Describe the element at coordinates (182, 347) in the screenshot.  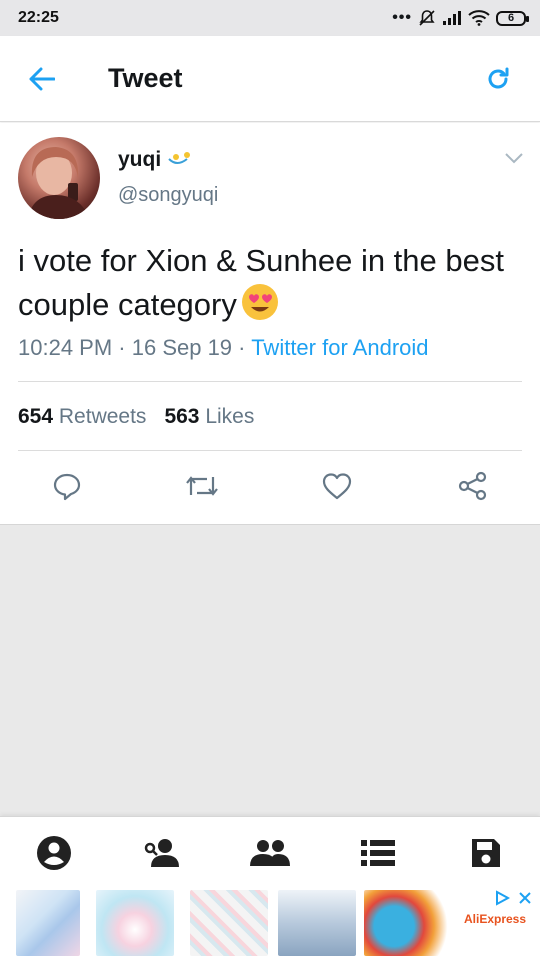
I see `tweet-date: 16 Sep 19` at that location.